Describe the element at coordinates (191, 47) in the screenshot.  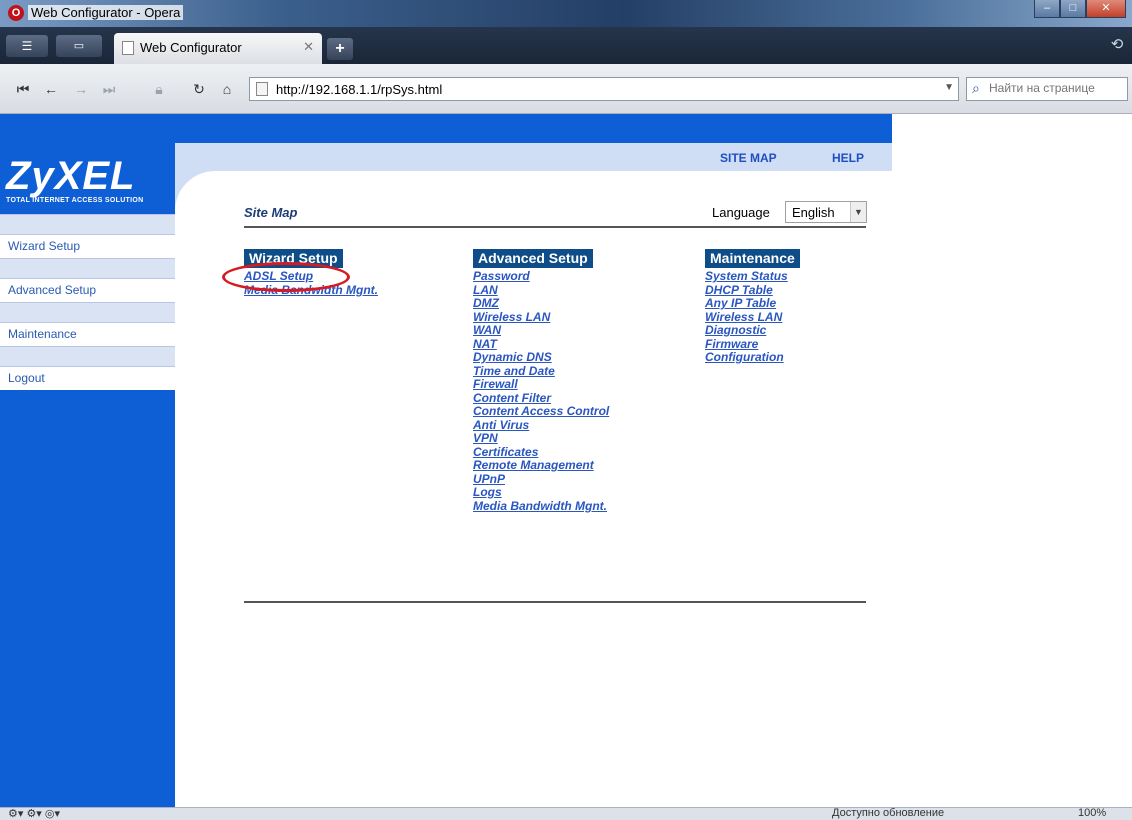
I see `tab-label: Web Configurator` at that location.